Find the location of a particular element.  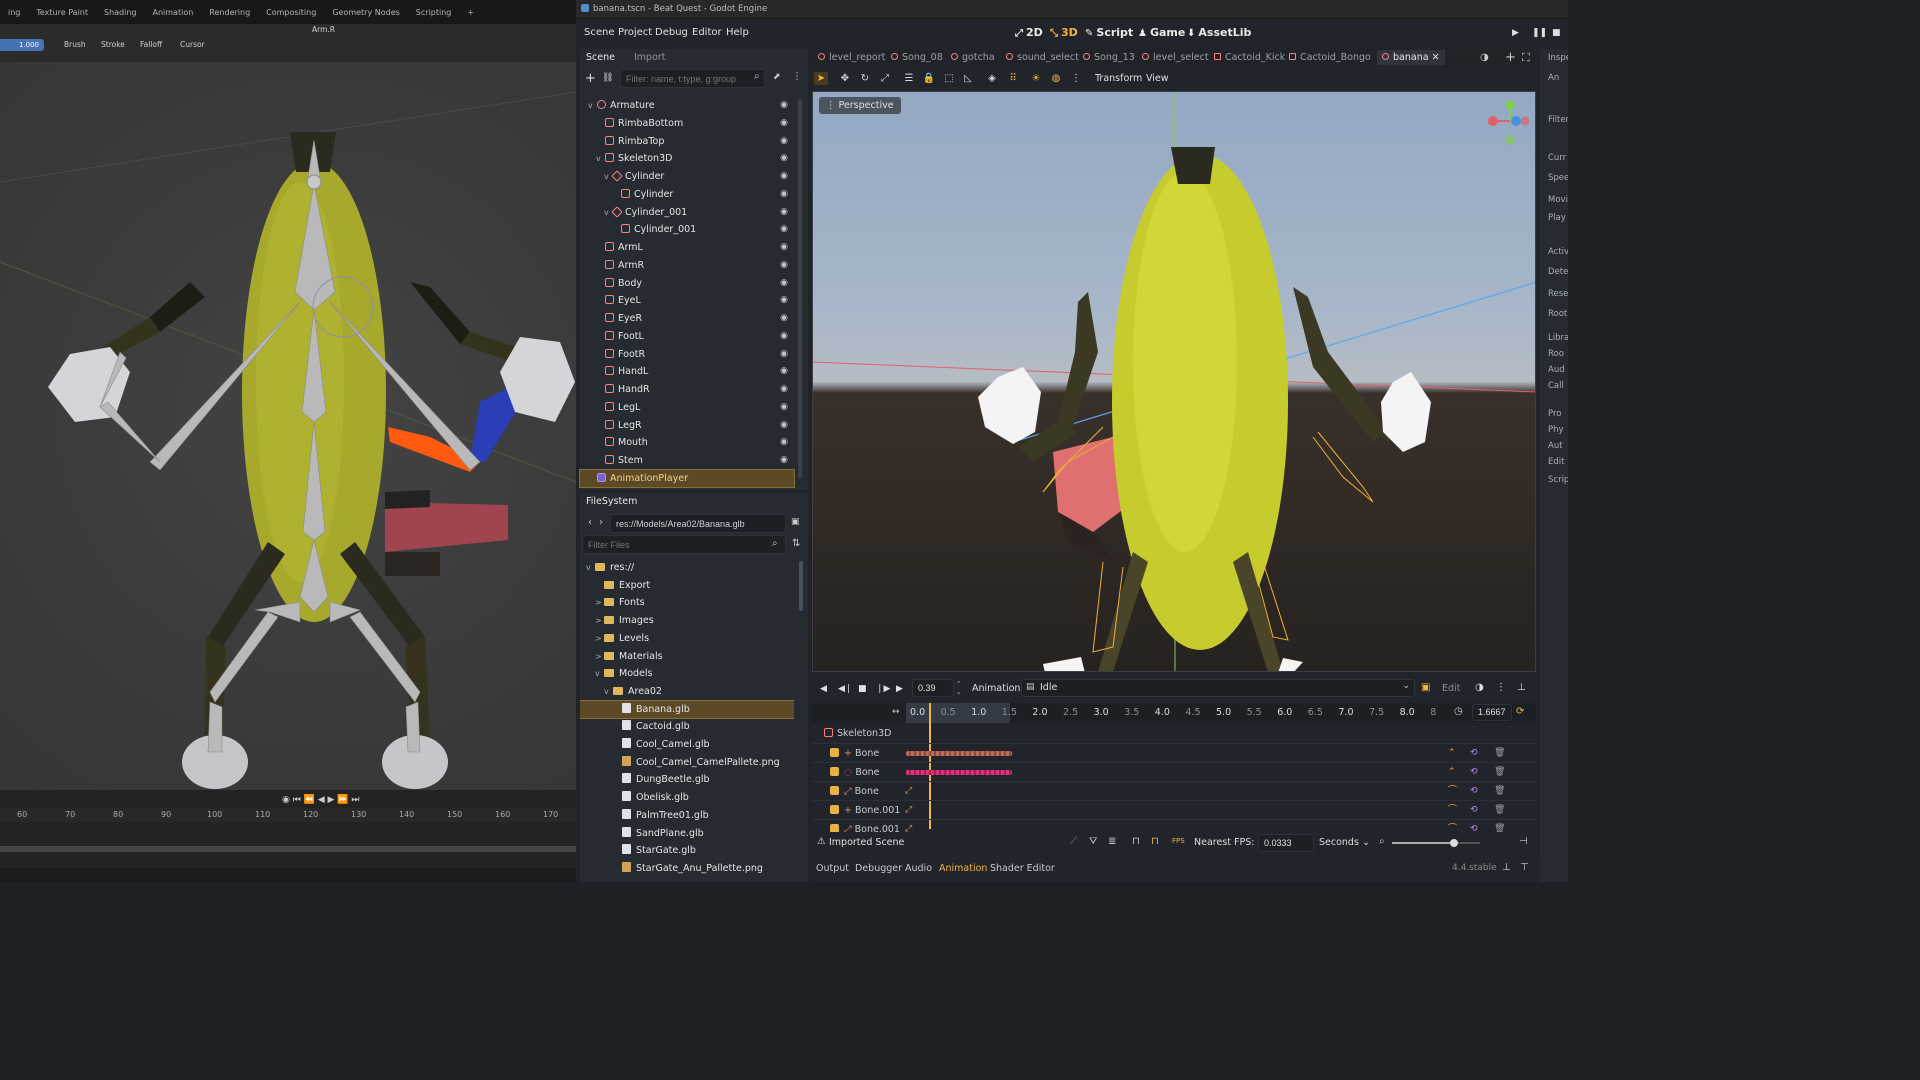

scene-node: v Armature ◉ is located at coordinates (687, 105).